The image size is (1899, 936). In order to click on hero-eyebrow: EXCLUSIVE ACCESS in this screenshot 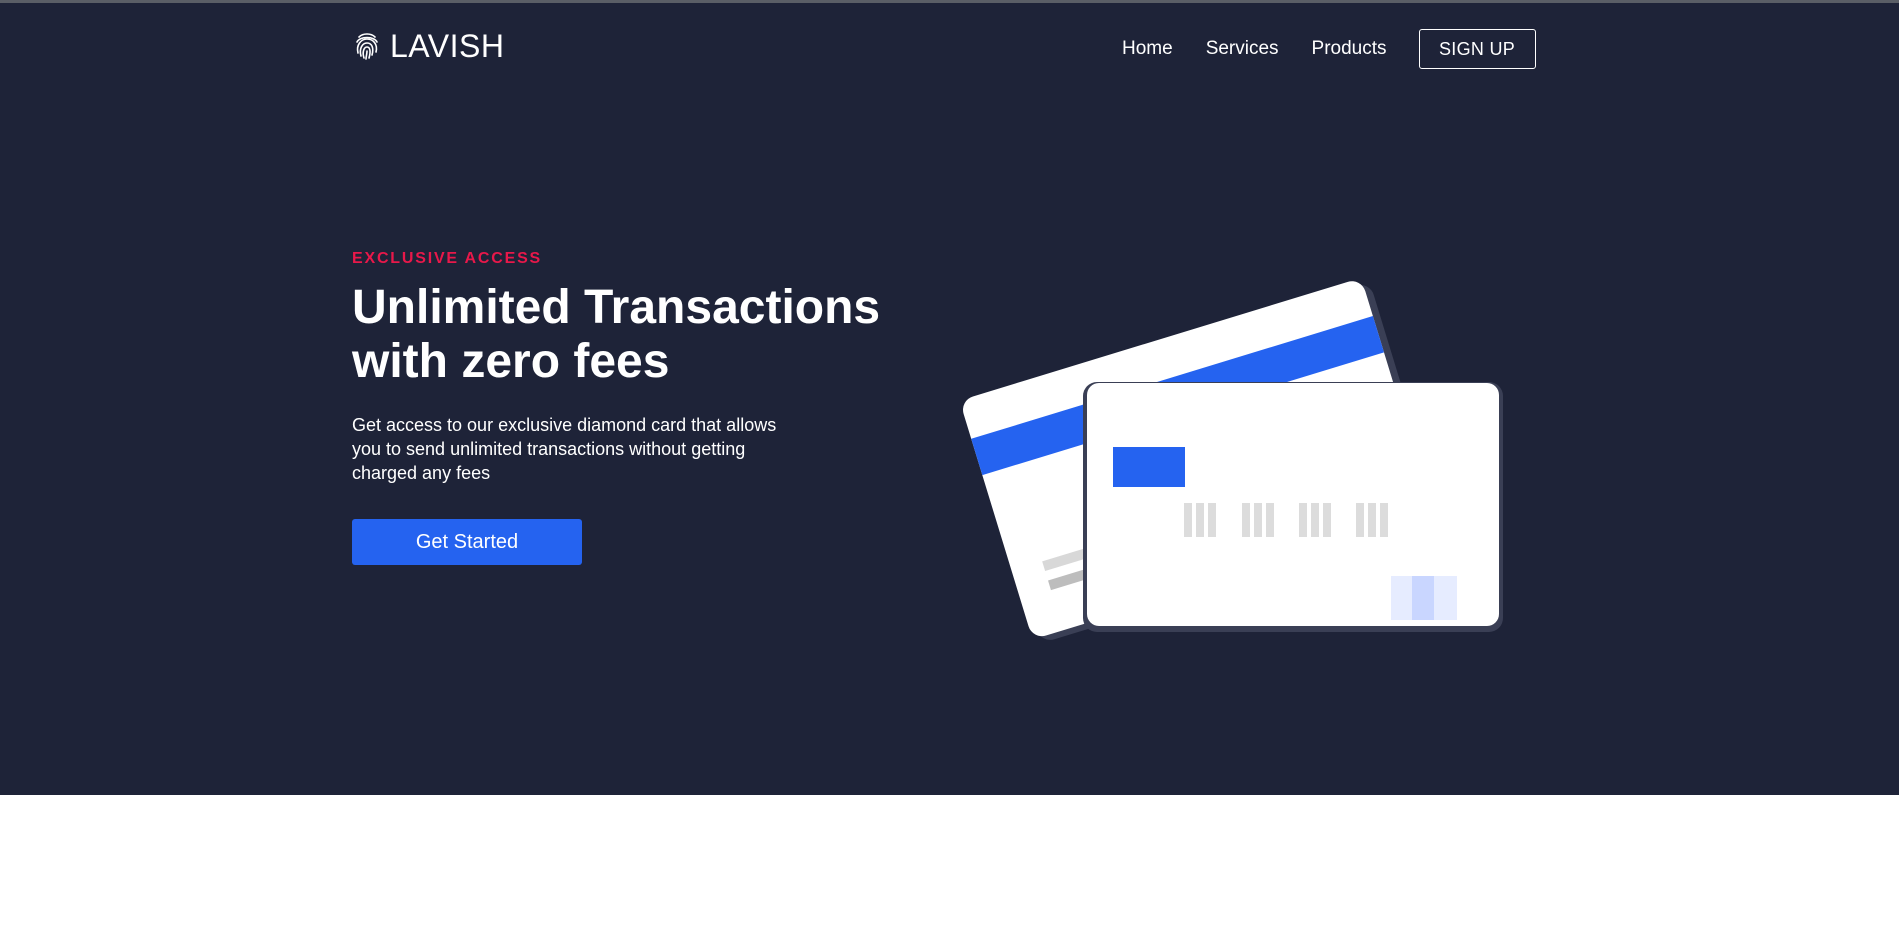, I will do `click(447, 258)`.